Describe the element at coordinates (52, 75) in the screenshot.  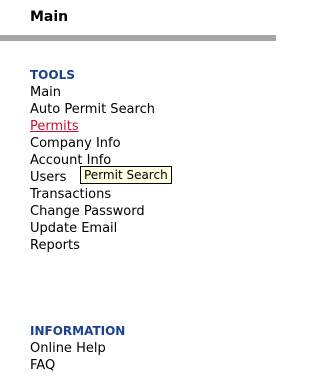
I see `tools-section-heading: TOOLS` at that location.